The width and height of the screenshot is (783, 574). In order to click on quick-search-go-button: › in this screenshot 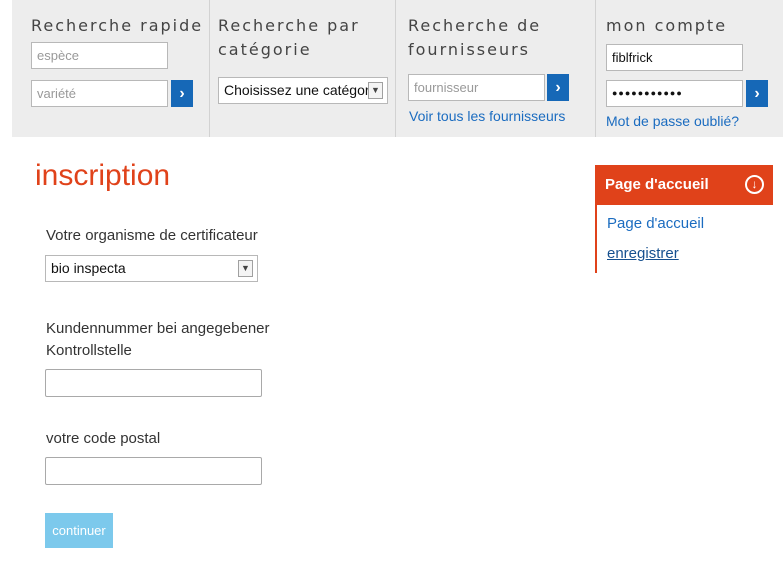, I will do `click(182, 93)`.